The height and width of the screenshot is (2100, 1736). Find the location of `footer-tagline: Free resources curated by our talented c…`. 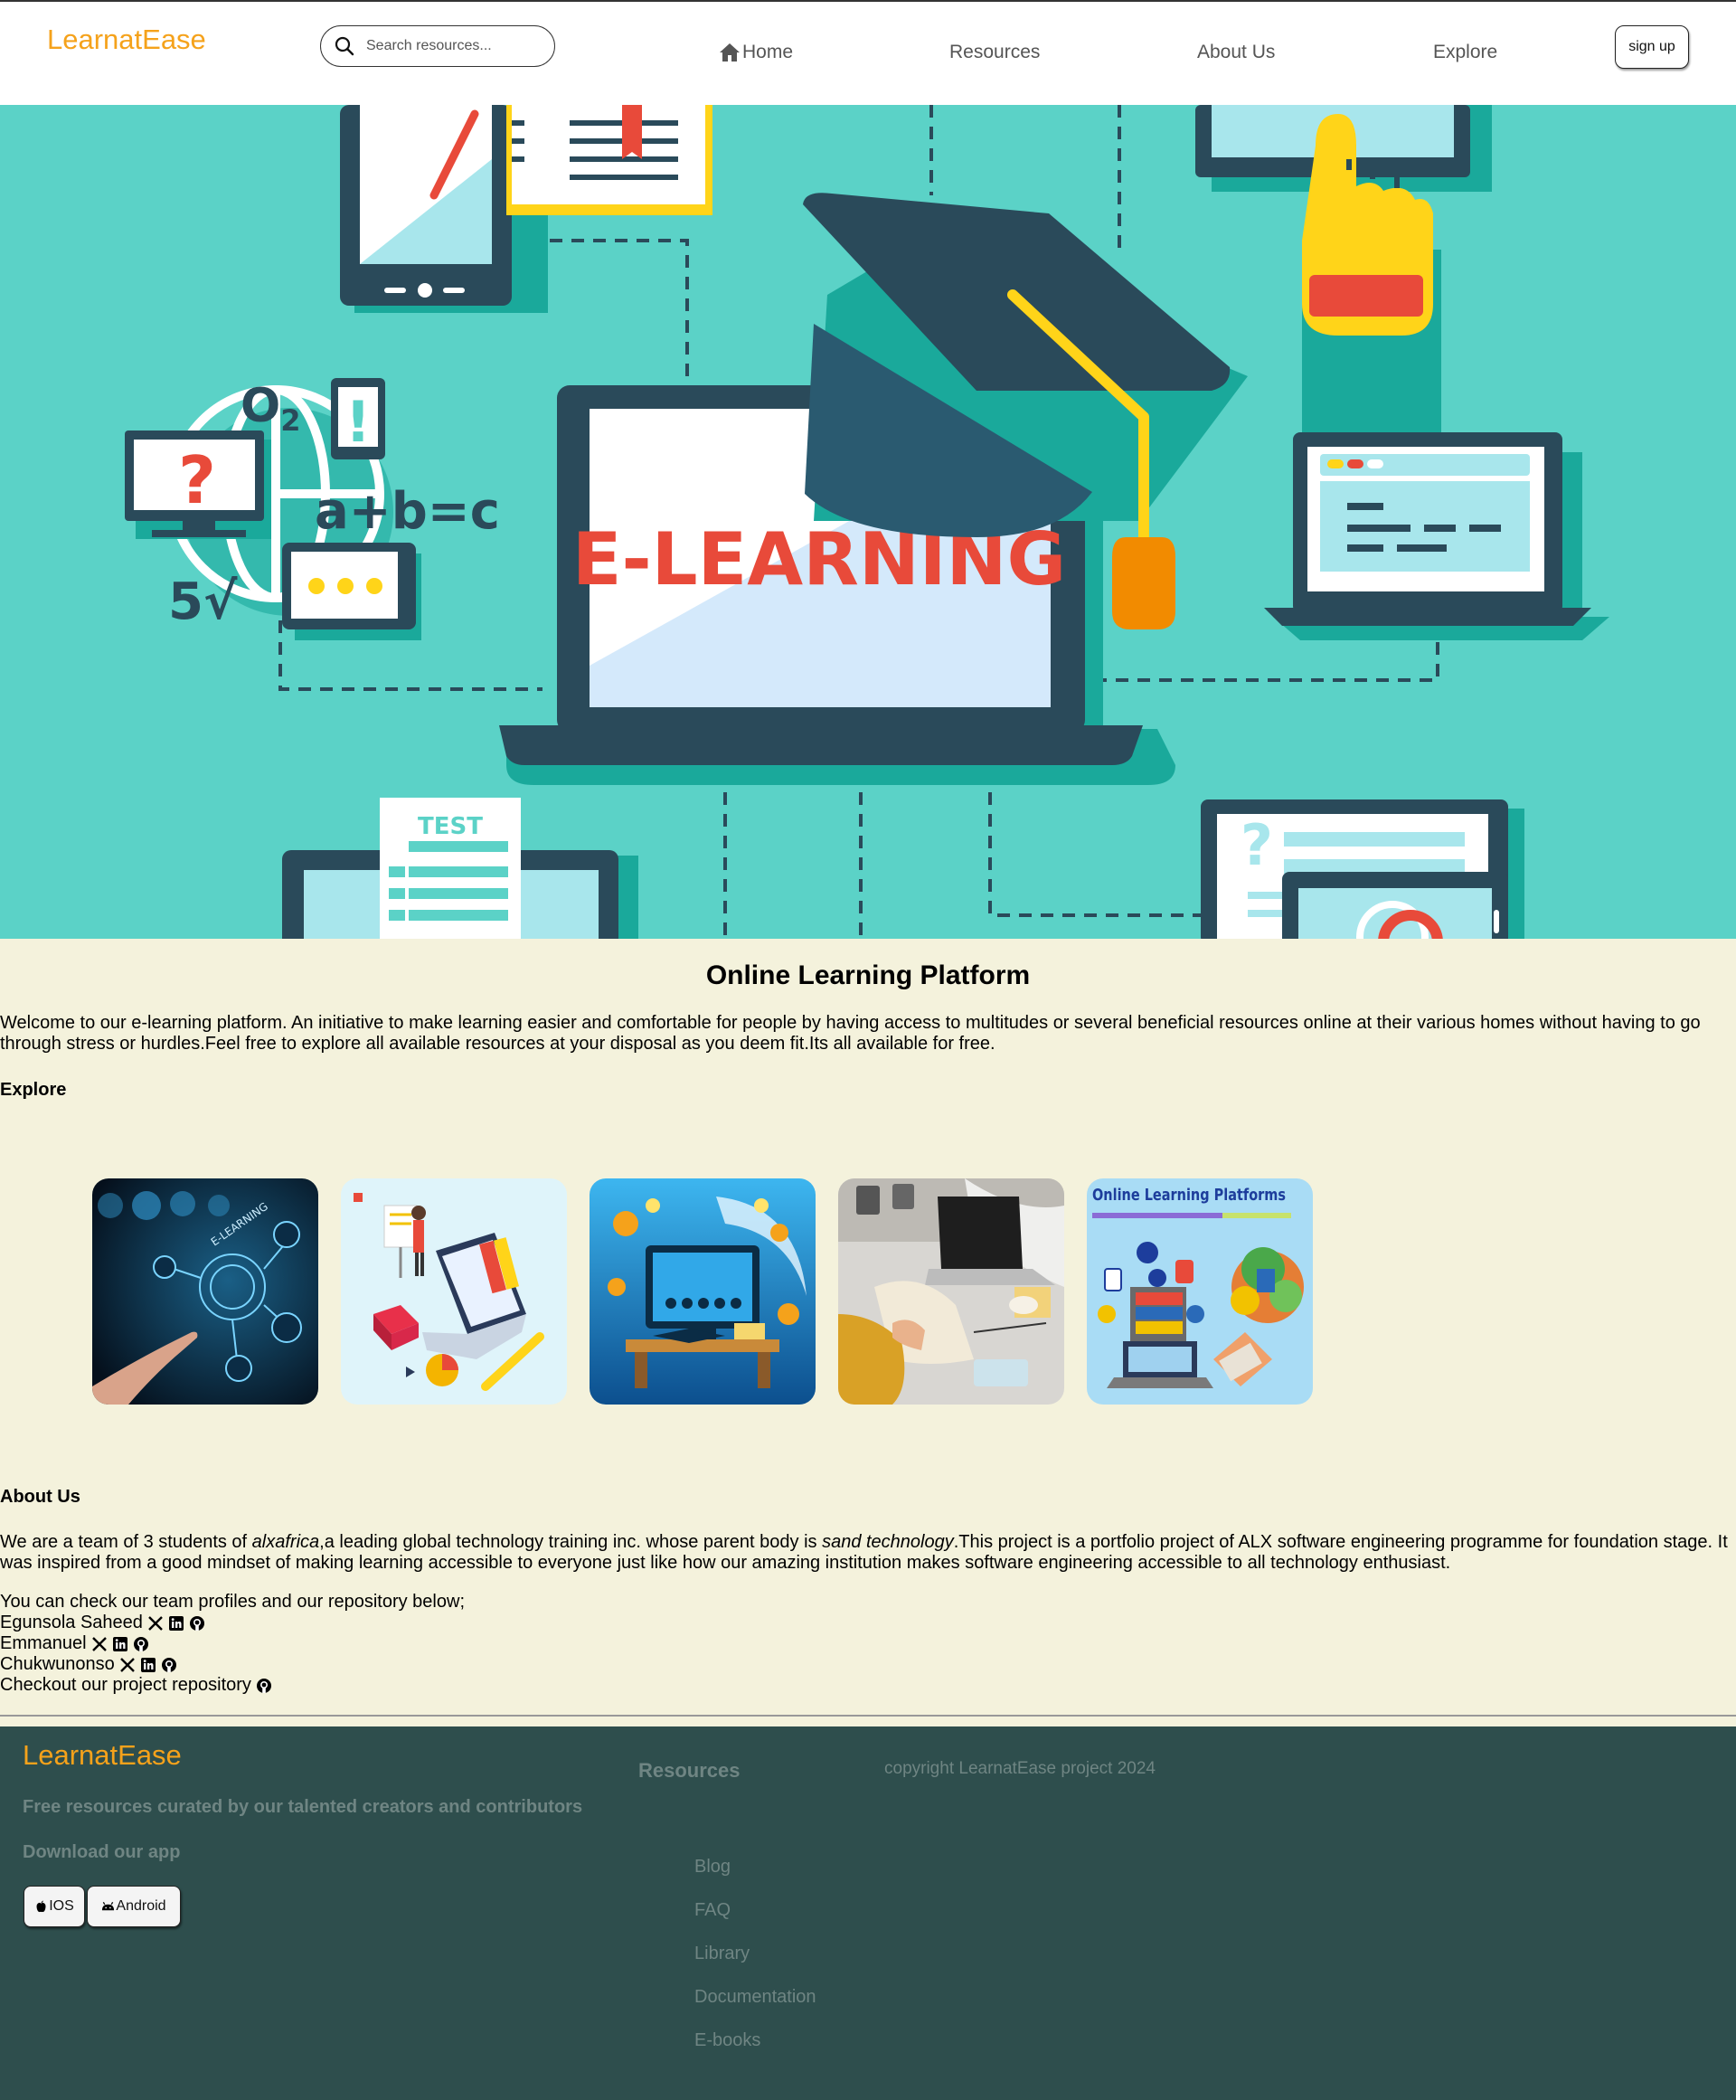

footer-tagline: Free resources curated by our talented c… is located at coordinates (303, 1807).